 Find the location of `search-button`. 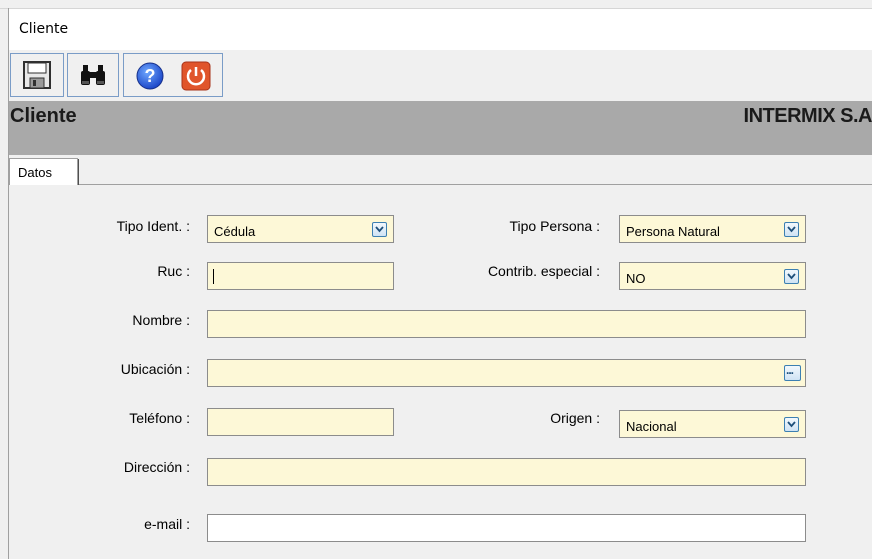

search-button is located at coordinates (93, 75).